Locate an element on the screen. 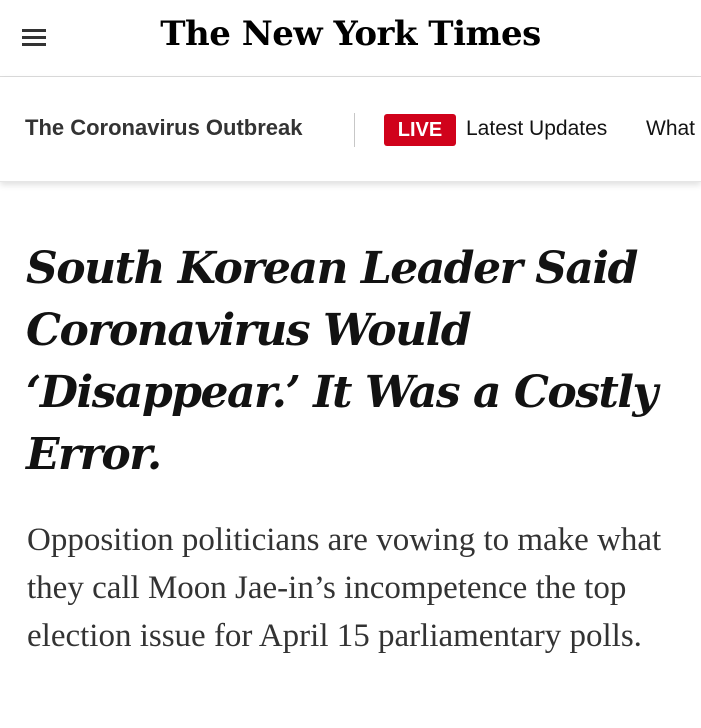 The height and width of the screenshot is (728, 701). what-link: What is located at coordinates (670, 129).